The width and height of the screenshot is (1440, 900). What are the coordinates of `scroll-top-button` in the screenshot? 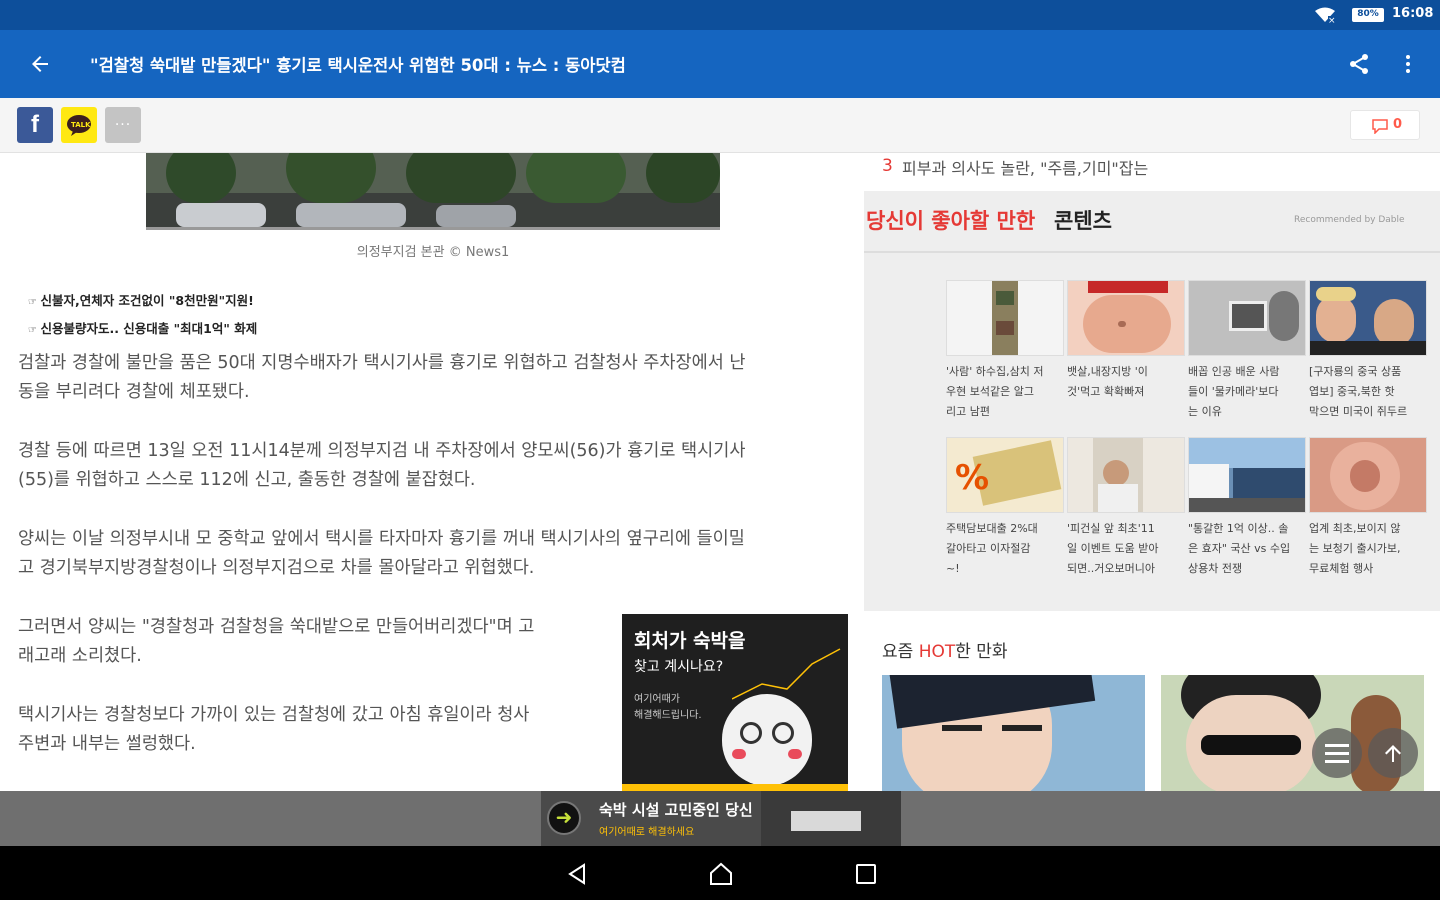 It's located at (1393, 753).